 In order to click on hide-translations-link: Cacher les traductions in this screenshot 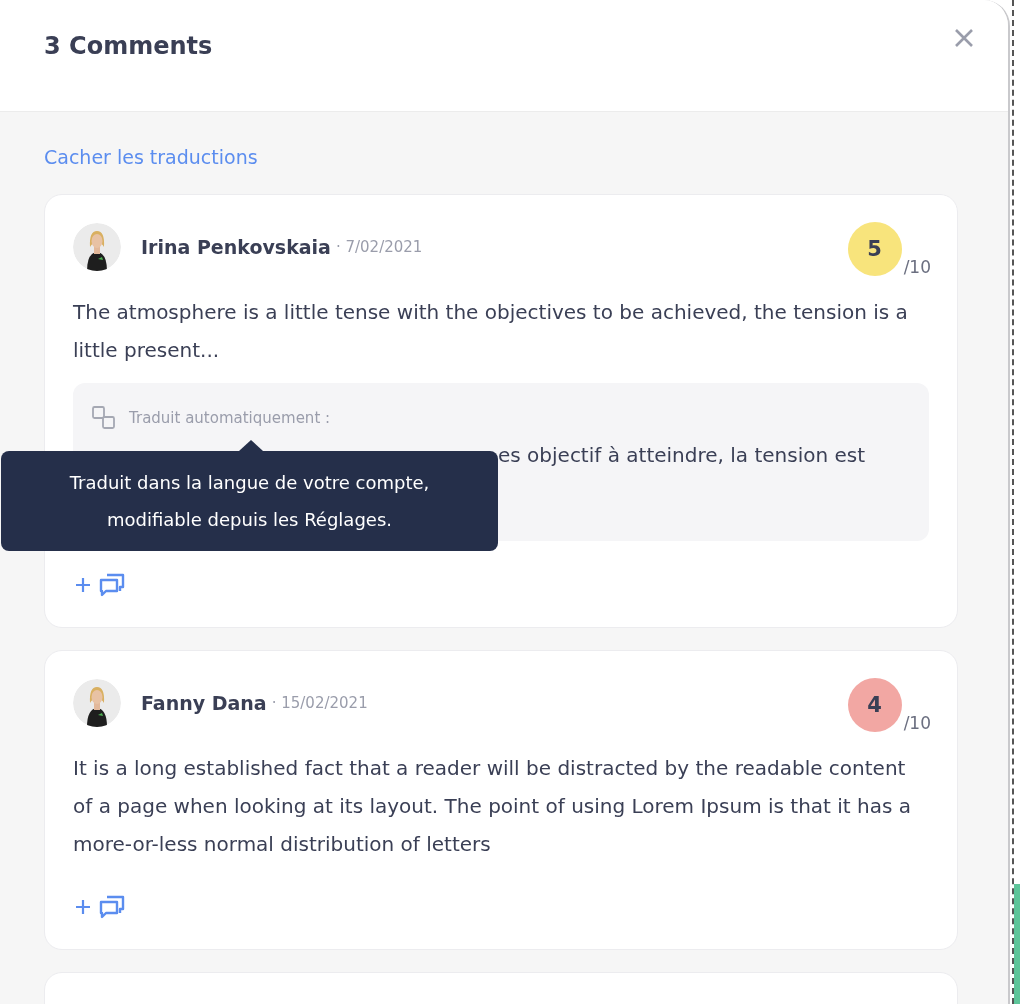, I will do `click(151, 157)`.